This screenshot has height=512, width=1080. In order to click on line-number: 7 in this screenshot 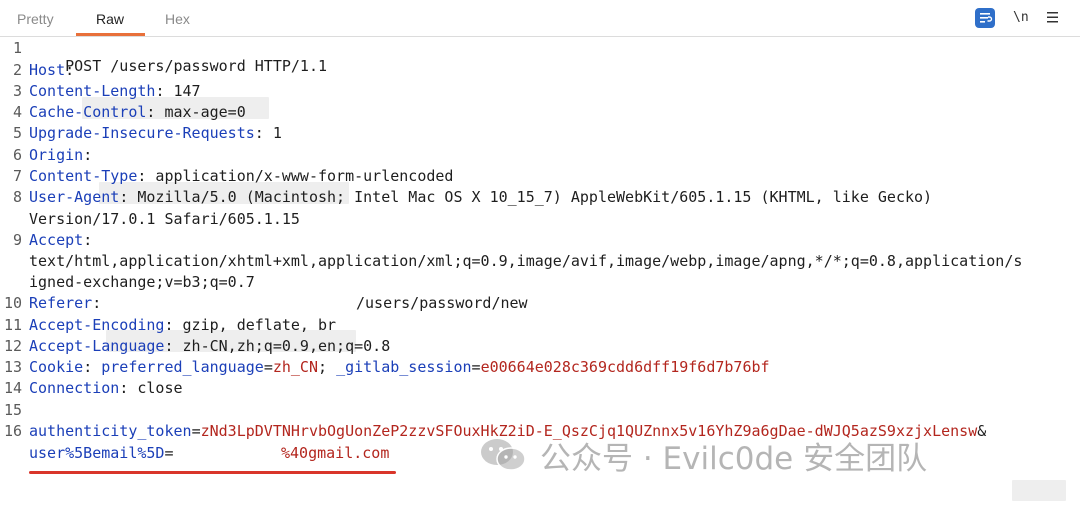, I will do `click(17, 176)`.